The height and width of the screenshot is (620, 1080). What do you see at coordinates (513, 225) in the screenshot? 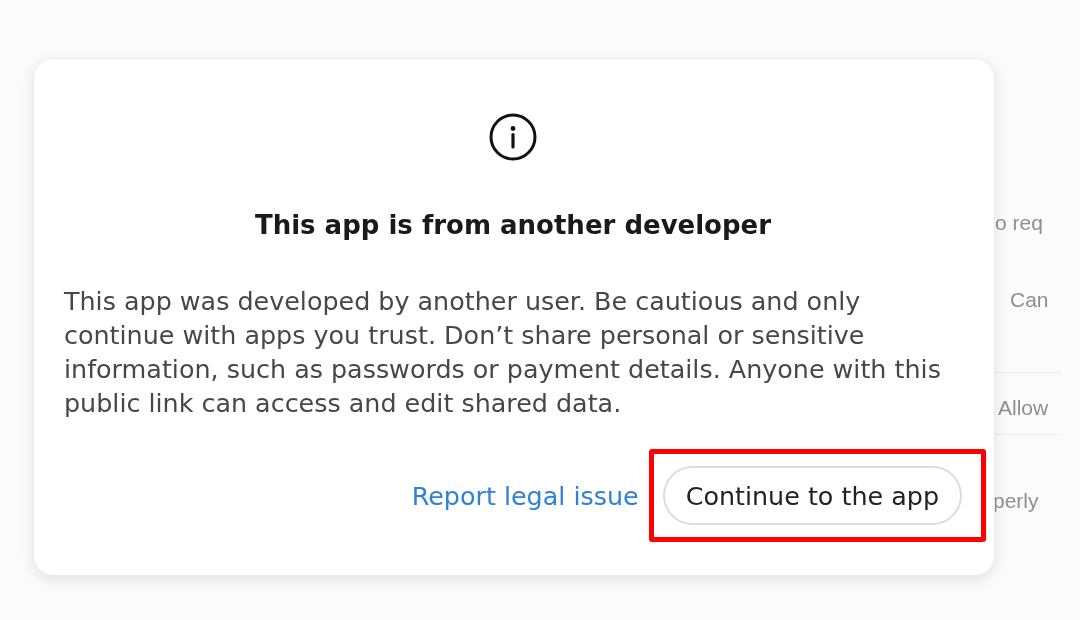
I see `dialog-title: This app is from another developer` at bounding box center [513, 225].